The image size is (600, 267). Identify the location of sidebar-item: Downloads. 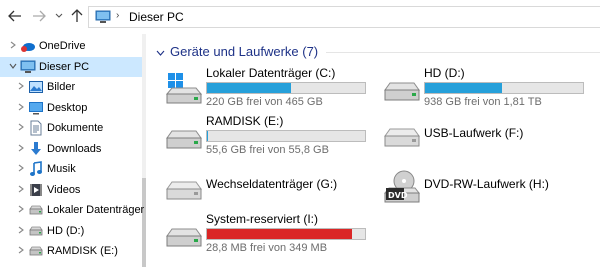
(71, 149).